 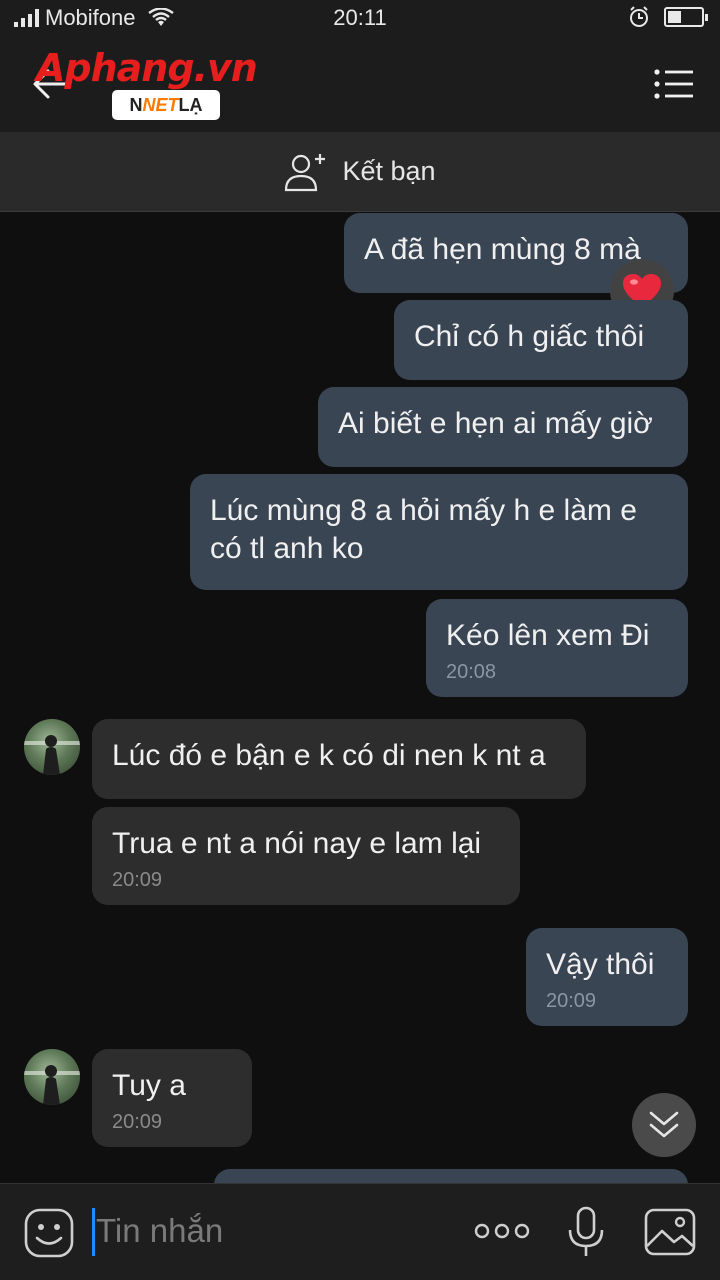 What do you see at coordinates (686, 17) in the screenshot?
I see `battery-icon` at bounding box center [686, 17].